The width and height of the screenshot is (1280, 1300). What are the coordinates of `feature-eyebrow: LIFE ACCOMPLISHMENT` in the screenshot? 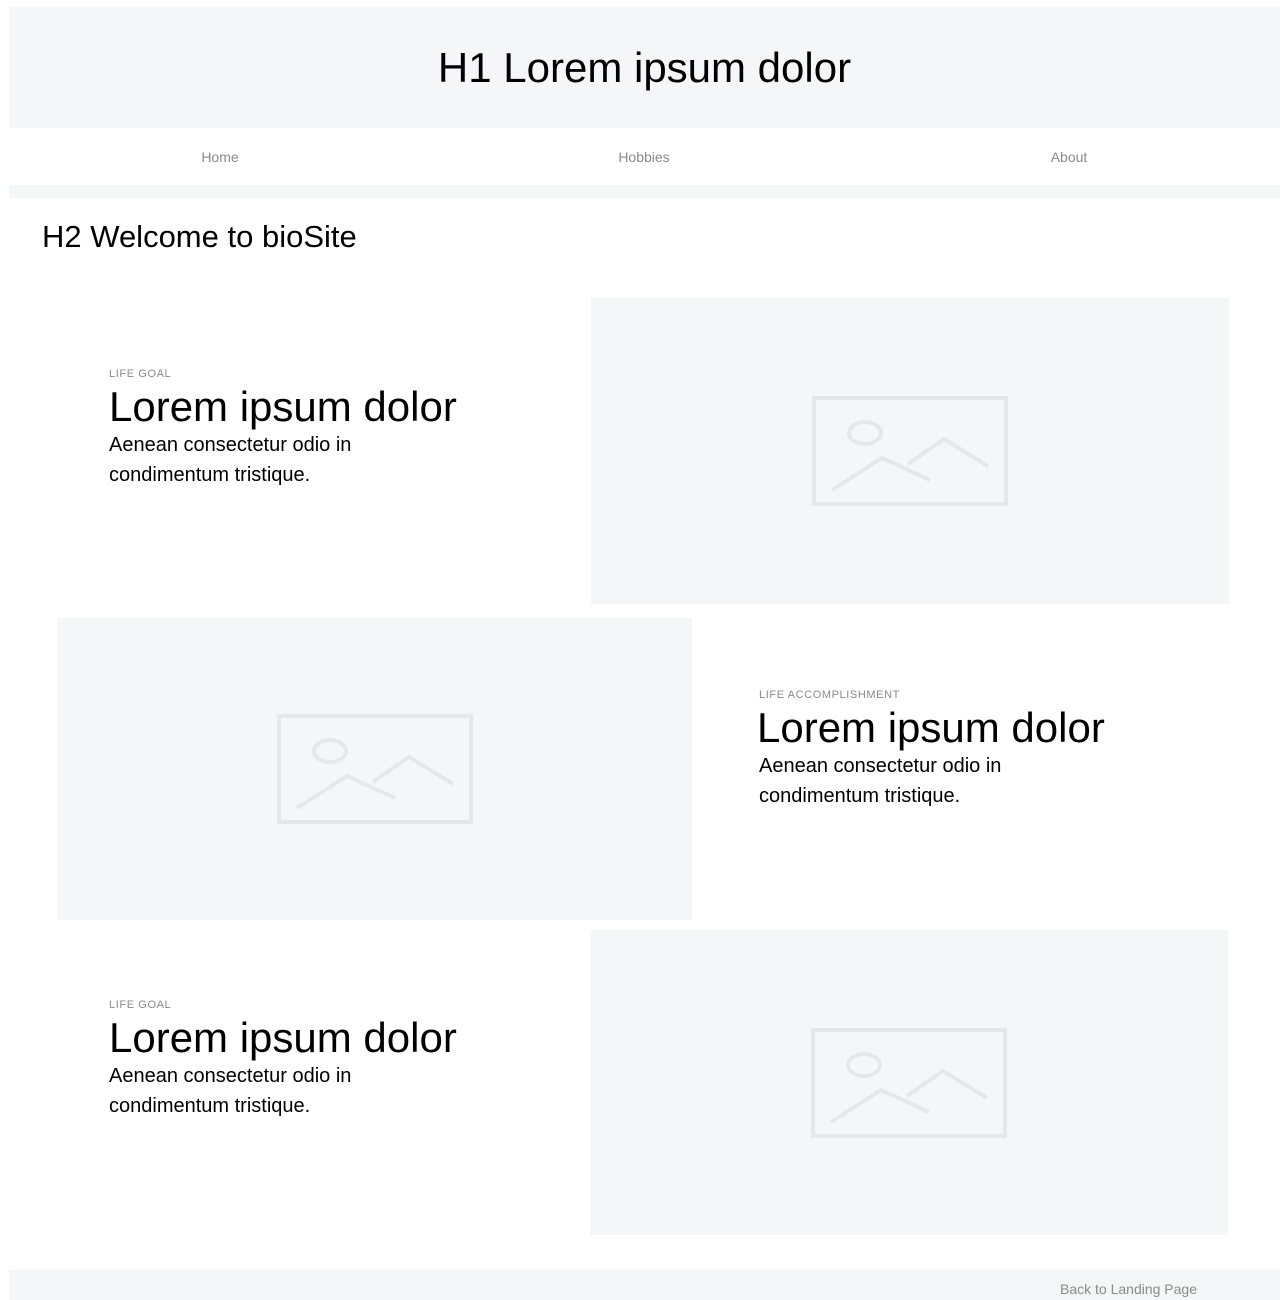 It's located at (829, 695).